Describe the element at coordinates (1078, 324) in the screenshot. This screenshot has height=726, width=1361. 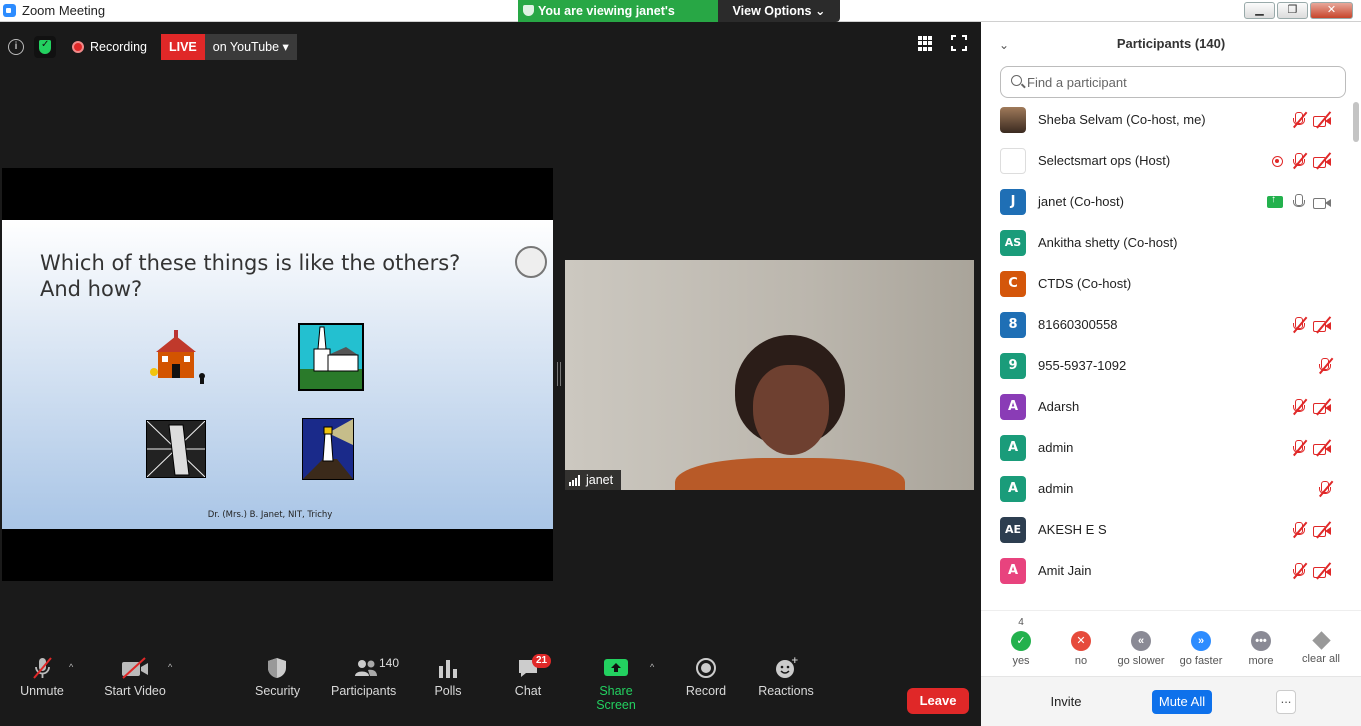
I see `participant-name: 81660300558` at that location.